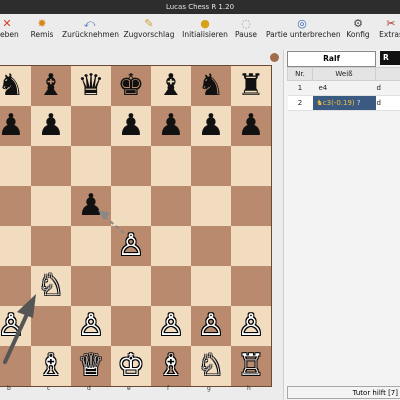 This screenshot has height=400, width=400. Describe the element at coordinates (42, 33) in the screenshot. I see `draw-button: ✸ Remis` at that location.